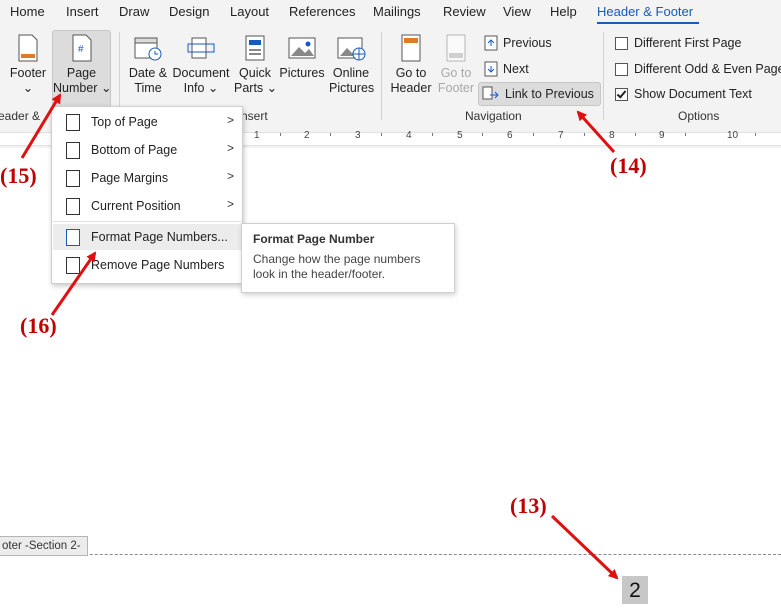 Image resolution: width=781 pixels, height=608 pixels. Describe the element at coordinates (528, 505) in the screenshot. I see `callout-13: (13)` at that location.